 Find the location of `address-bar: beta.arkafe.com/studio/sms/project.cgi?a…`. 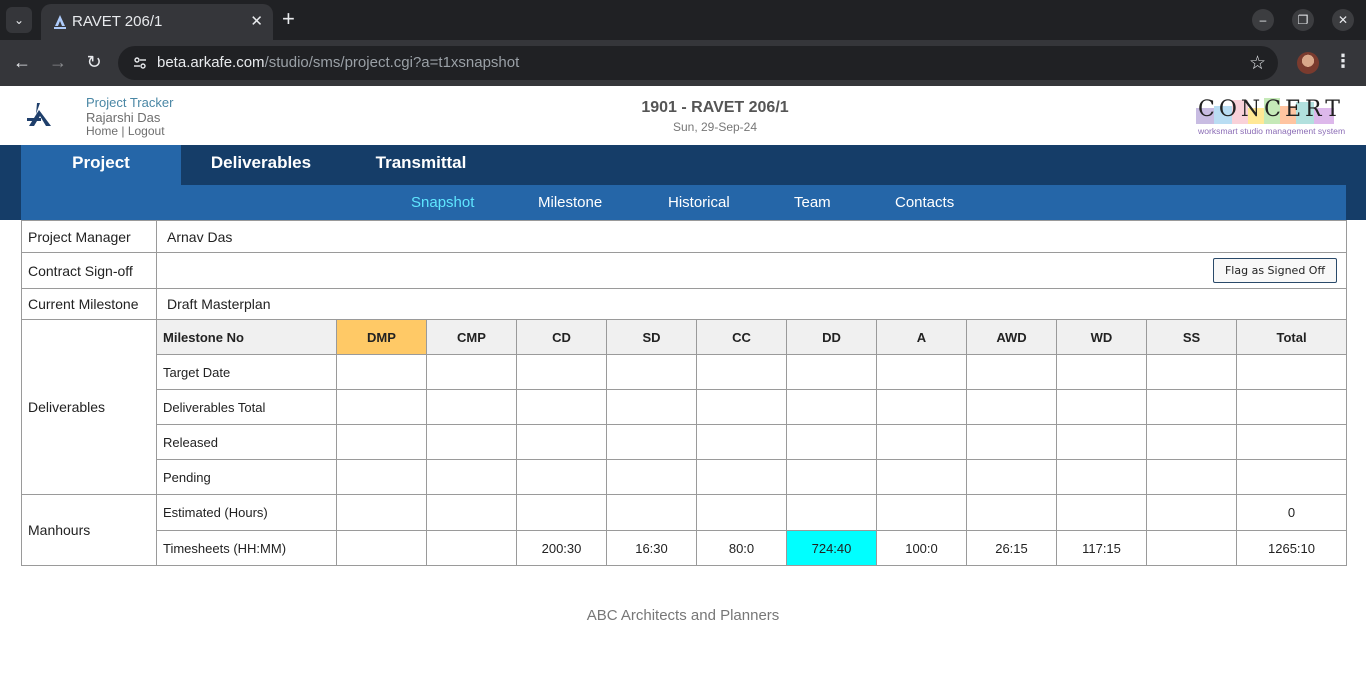

address-bar: beta.arkafe.com/studio/sms/project.cgi?a… is located at coordinates (698, 63).